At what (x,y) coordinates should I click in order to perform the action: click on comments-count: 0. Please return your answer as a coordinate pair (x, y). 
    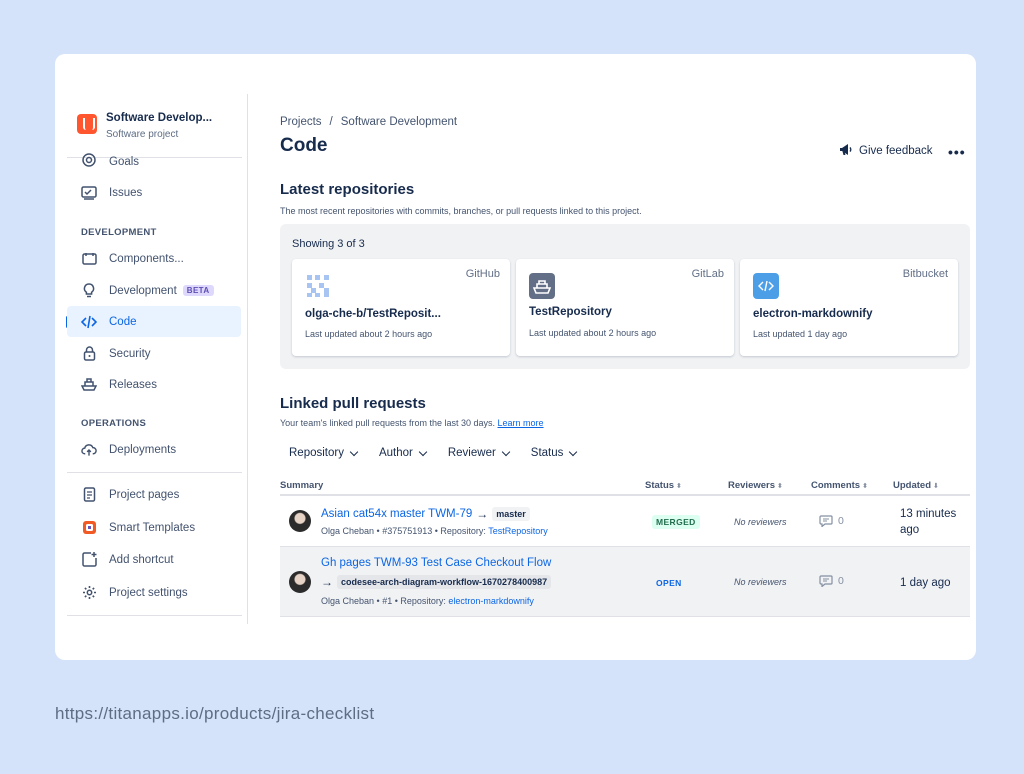
    Looking at the image, I should click on (841, 521).